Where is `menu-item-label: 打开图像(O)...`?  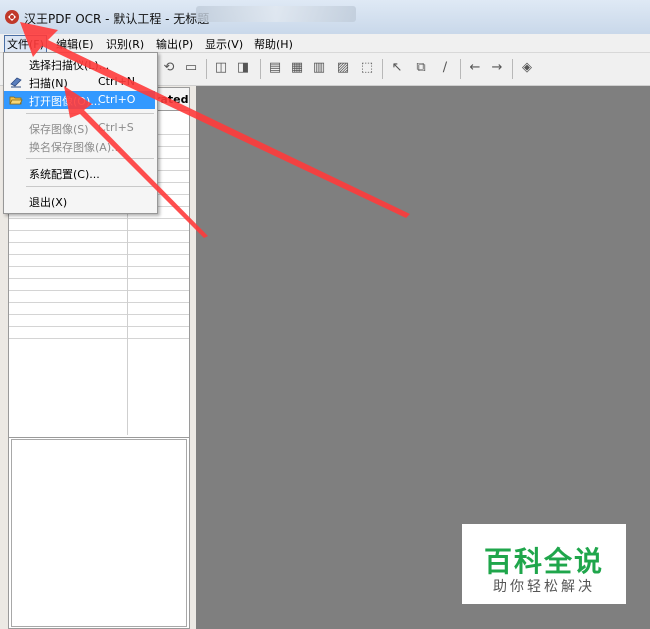
menu-item-label: 打开图像(O)... is located at coordinates (65, 101).